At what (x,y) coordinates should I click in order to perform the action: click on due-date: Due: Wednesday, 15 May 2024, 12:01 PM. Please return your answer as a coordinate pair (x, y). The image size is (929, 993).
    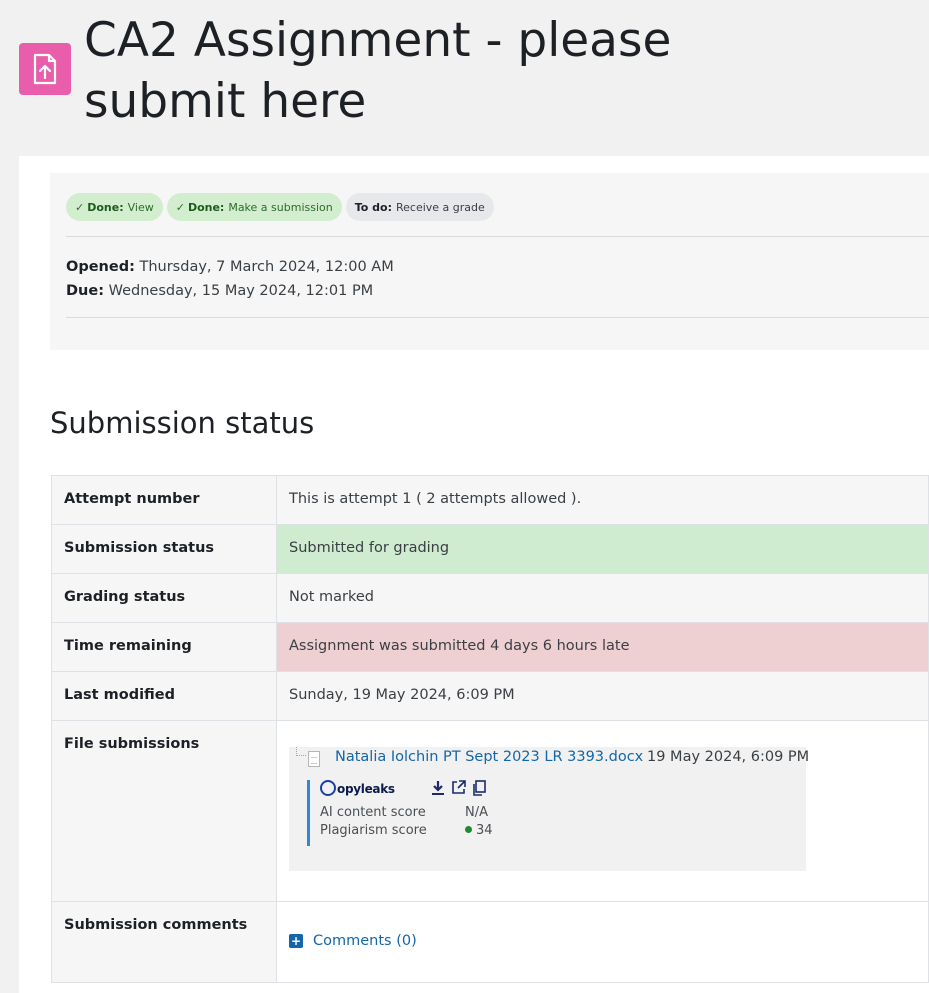
    Looking at the image, I should click on (230, 291).